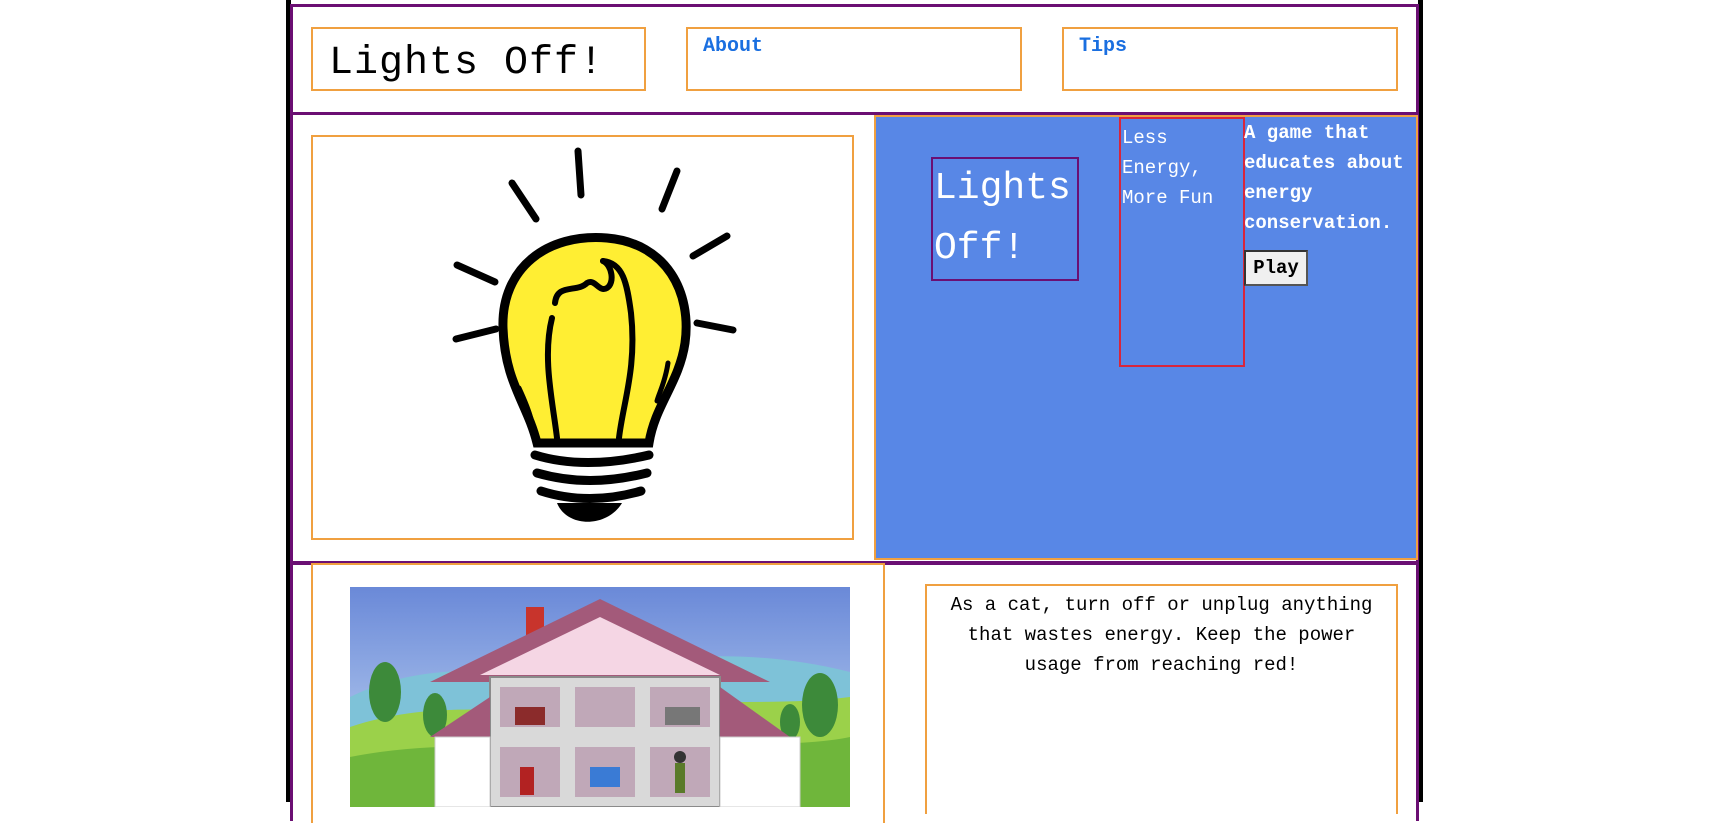  Describe the element at coordinates (733, 46) in the screenshot. I see `nav-about-link: About` at that location.